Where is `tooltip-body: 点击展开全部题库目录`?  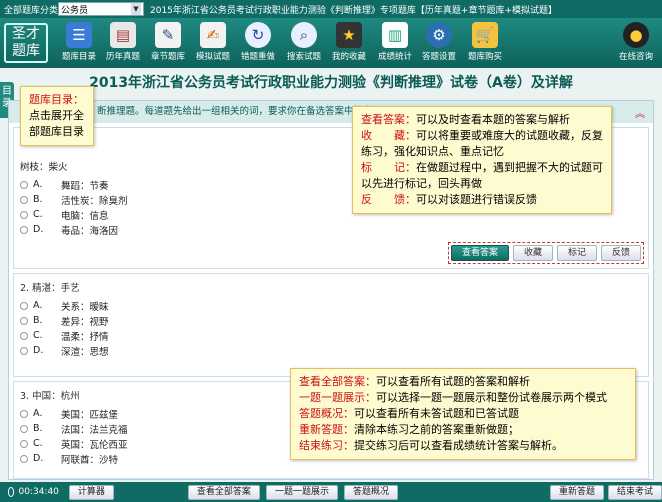
tooltip-body: 点击展开全部题库目录 is located at coordinates (56, 123).